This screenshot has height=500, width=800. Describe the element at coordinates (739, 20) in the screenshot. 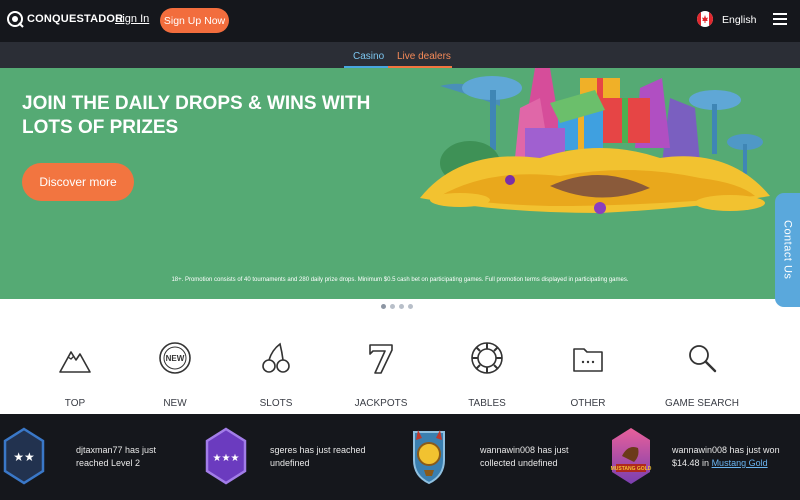

I see `language-selector: English` at that location.